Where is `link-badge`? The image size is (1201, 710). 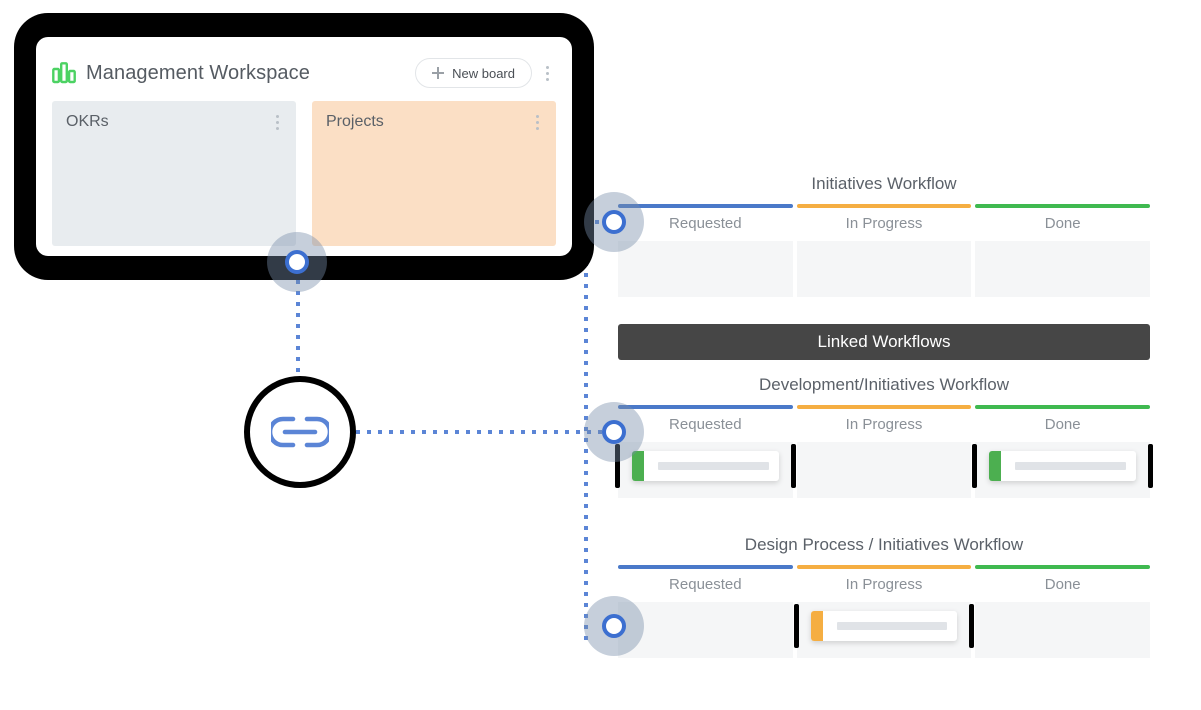 link-badge is located at coordinates (300, 432).